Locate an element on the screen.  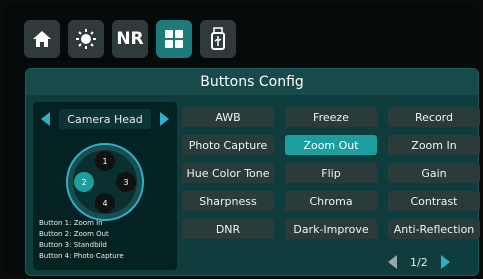
device-label: Camera Head is located at coordinates (105, 119).